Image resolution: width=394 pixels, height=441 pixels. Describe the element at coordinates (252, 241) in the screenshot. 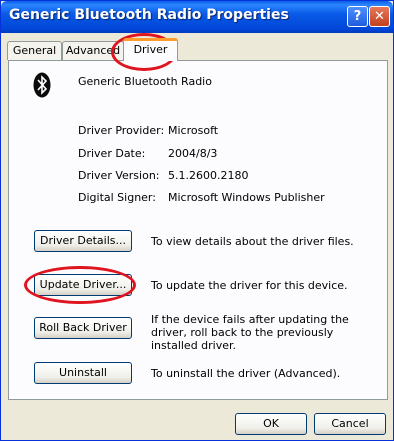

I see `driver-details-description: To view details about the driver files.` at that location.